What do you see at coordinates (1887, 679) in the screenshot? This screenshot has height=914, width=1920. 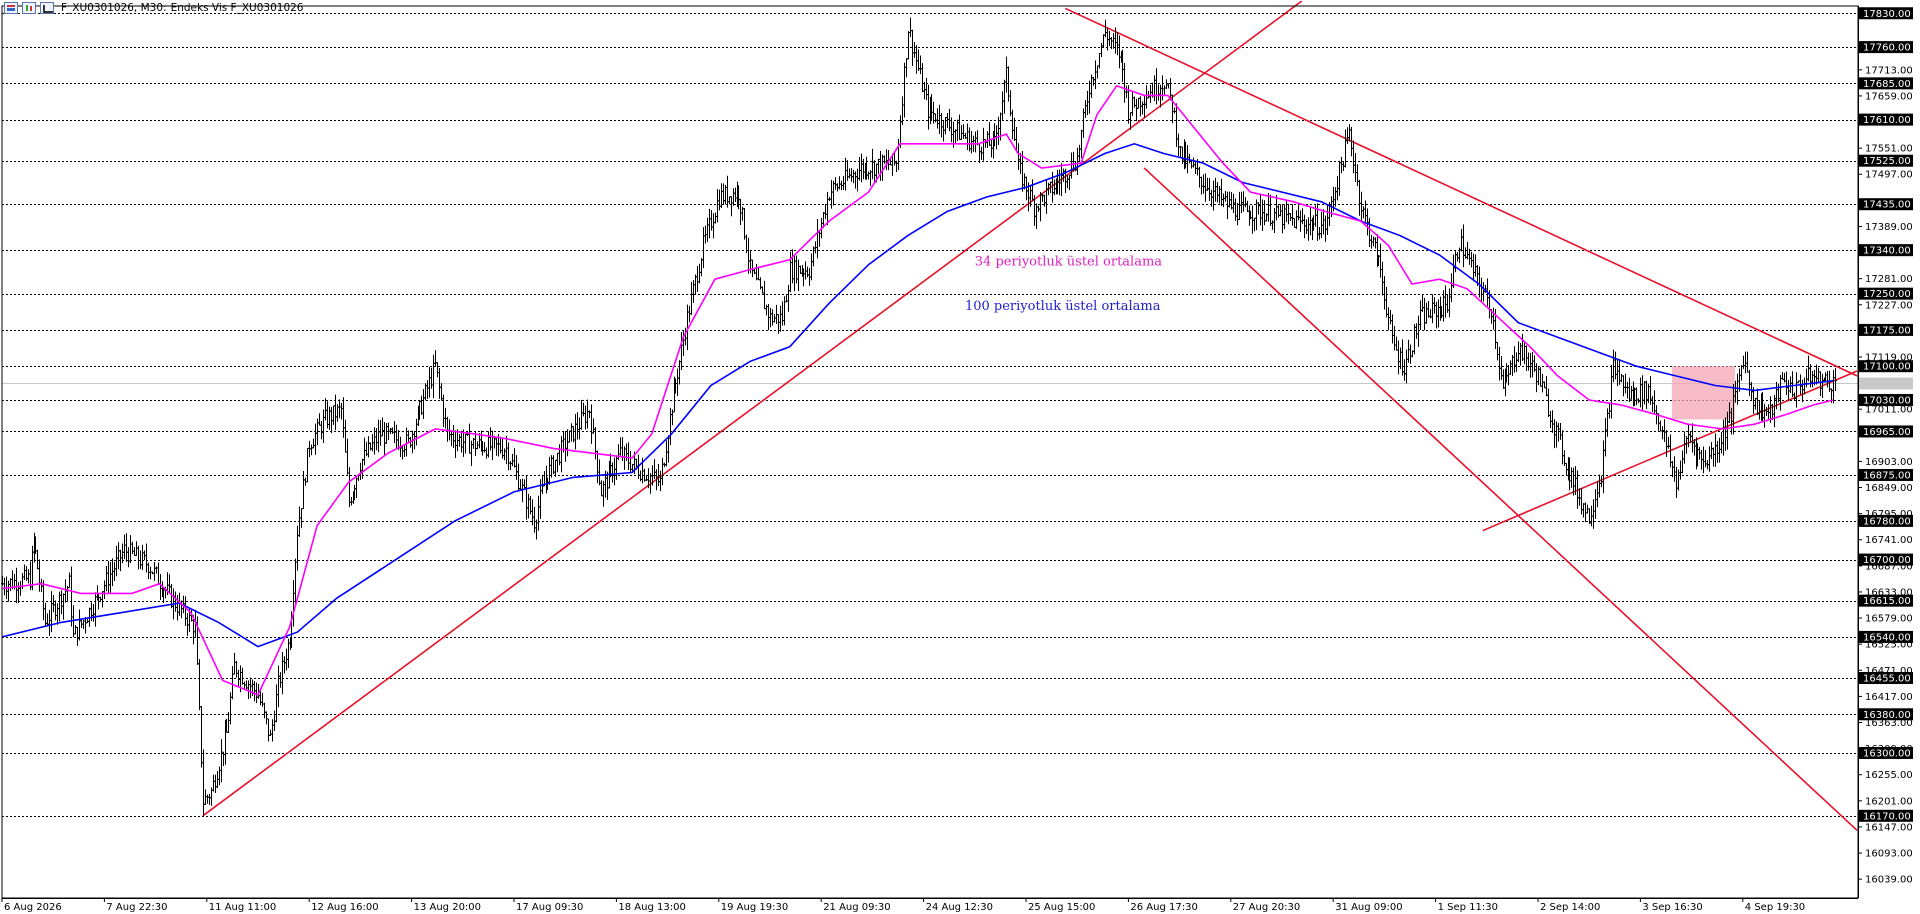 I see `level-price-label: 16455.00` at bounding box center [1887, 679].